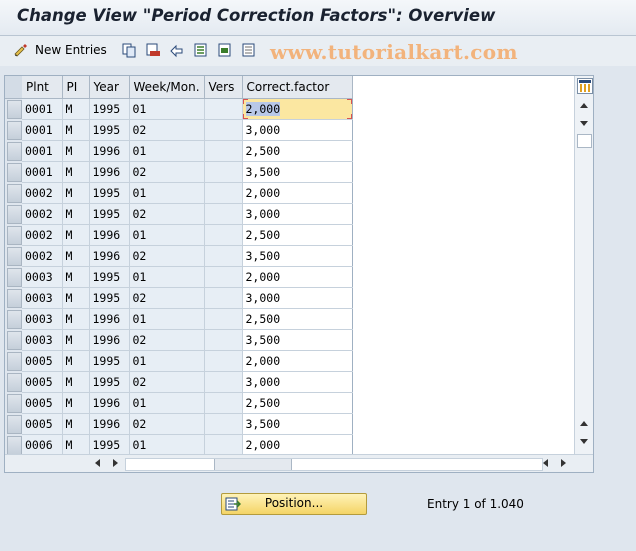 Image resolution: width=636 pixels, height=551 pixels. What do you see at coordinates (348, 101) in the screenshot?
I see `focus-corner-mark` at bounding box center [348, 101].